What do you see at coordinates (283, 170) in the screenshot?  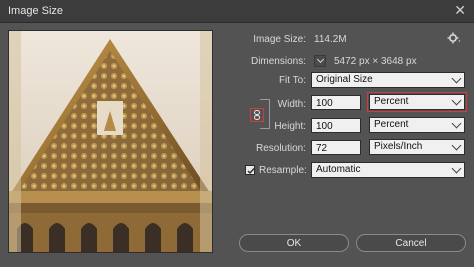 I see `resample-label: Resample:` at bounding box center [283, 170].